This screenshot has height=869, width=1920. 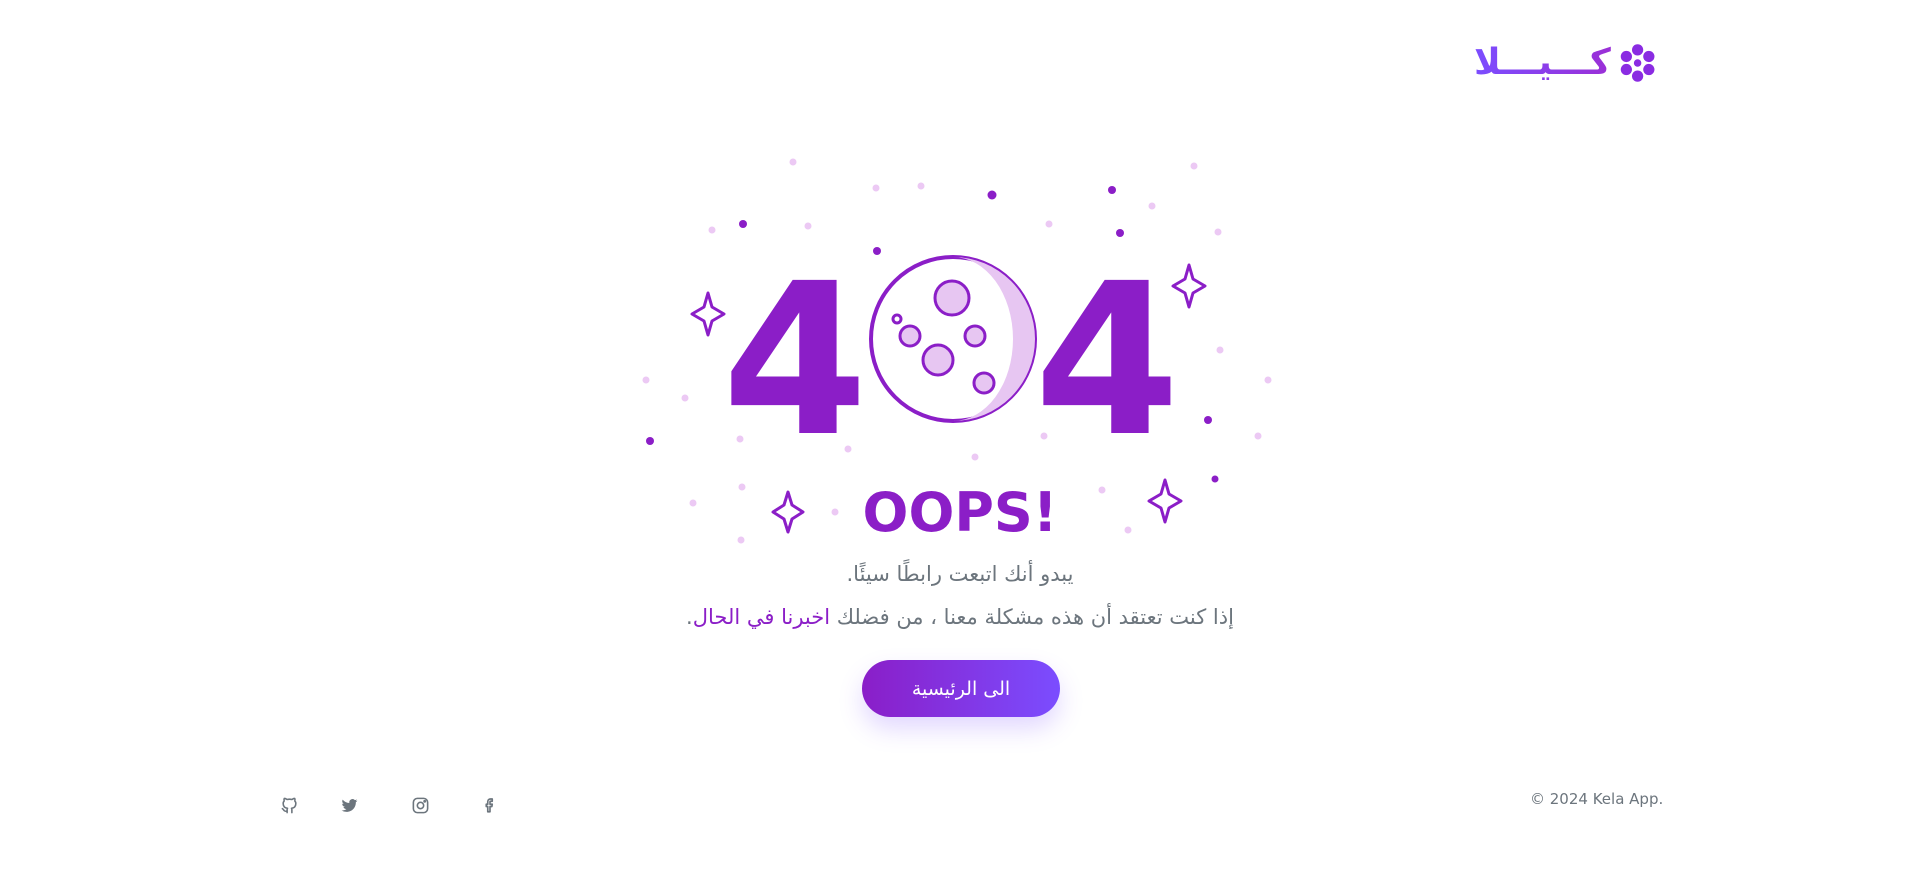 What do you see at coordinates (1107, 360) in the screenshot?
I see `error-digit-right: 4` at bounding box center [1107, 360].